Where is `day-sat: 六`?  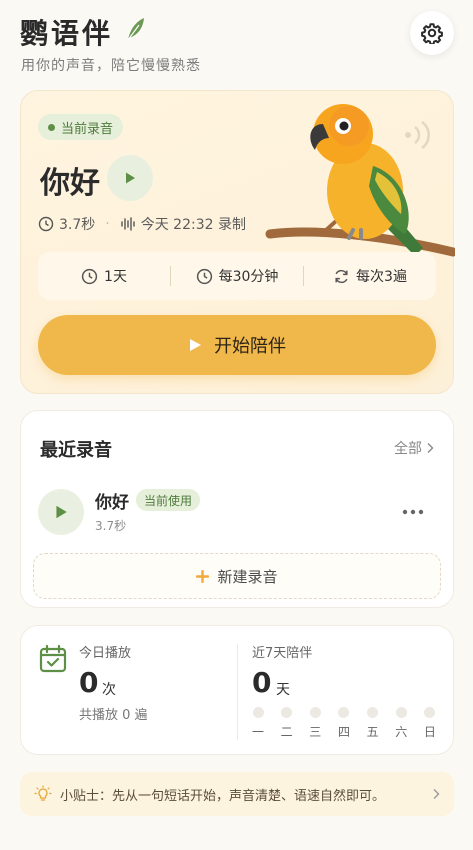 day-sat: 六 is located at coordinates (401, 723).